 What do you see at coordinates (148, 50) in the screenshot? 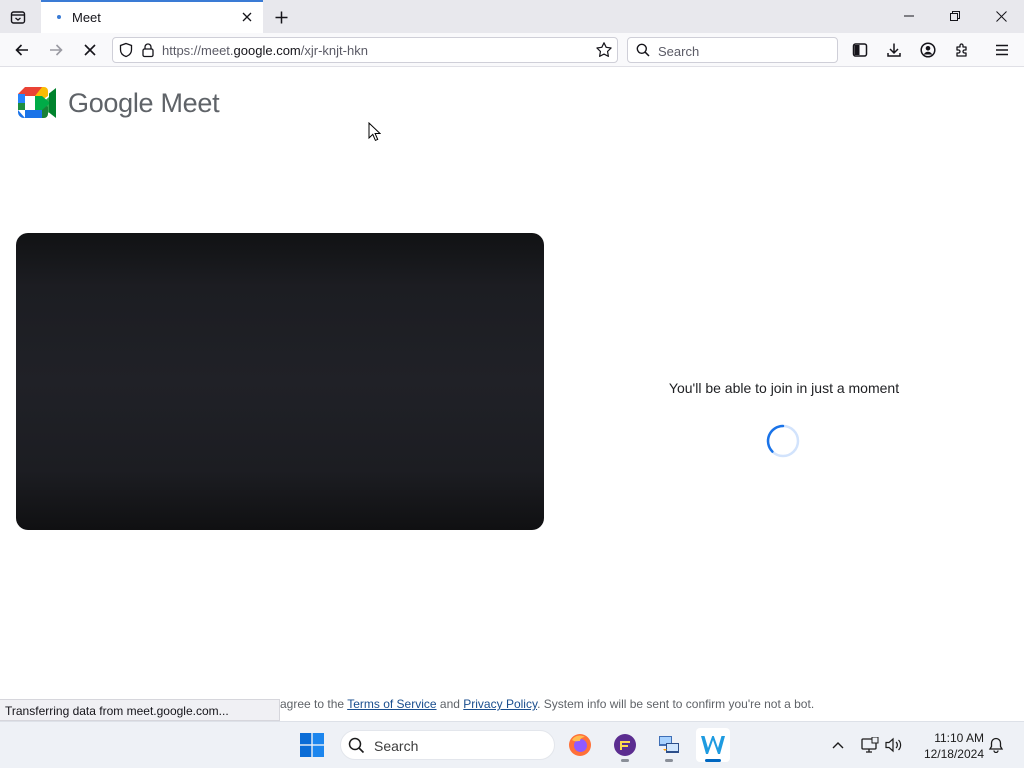
I see `lock-icon` at bounding box center [148, 50].